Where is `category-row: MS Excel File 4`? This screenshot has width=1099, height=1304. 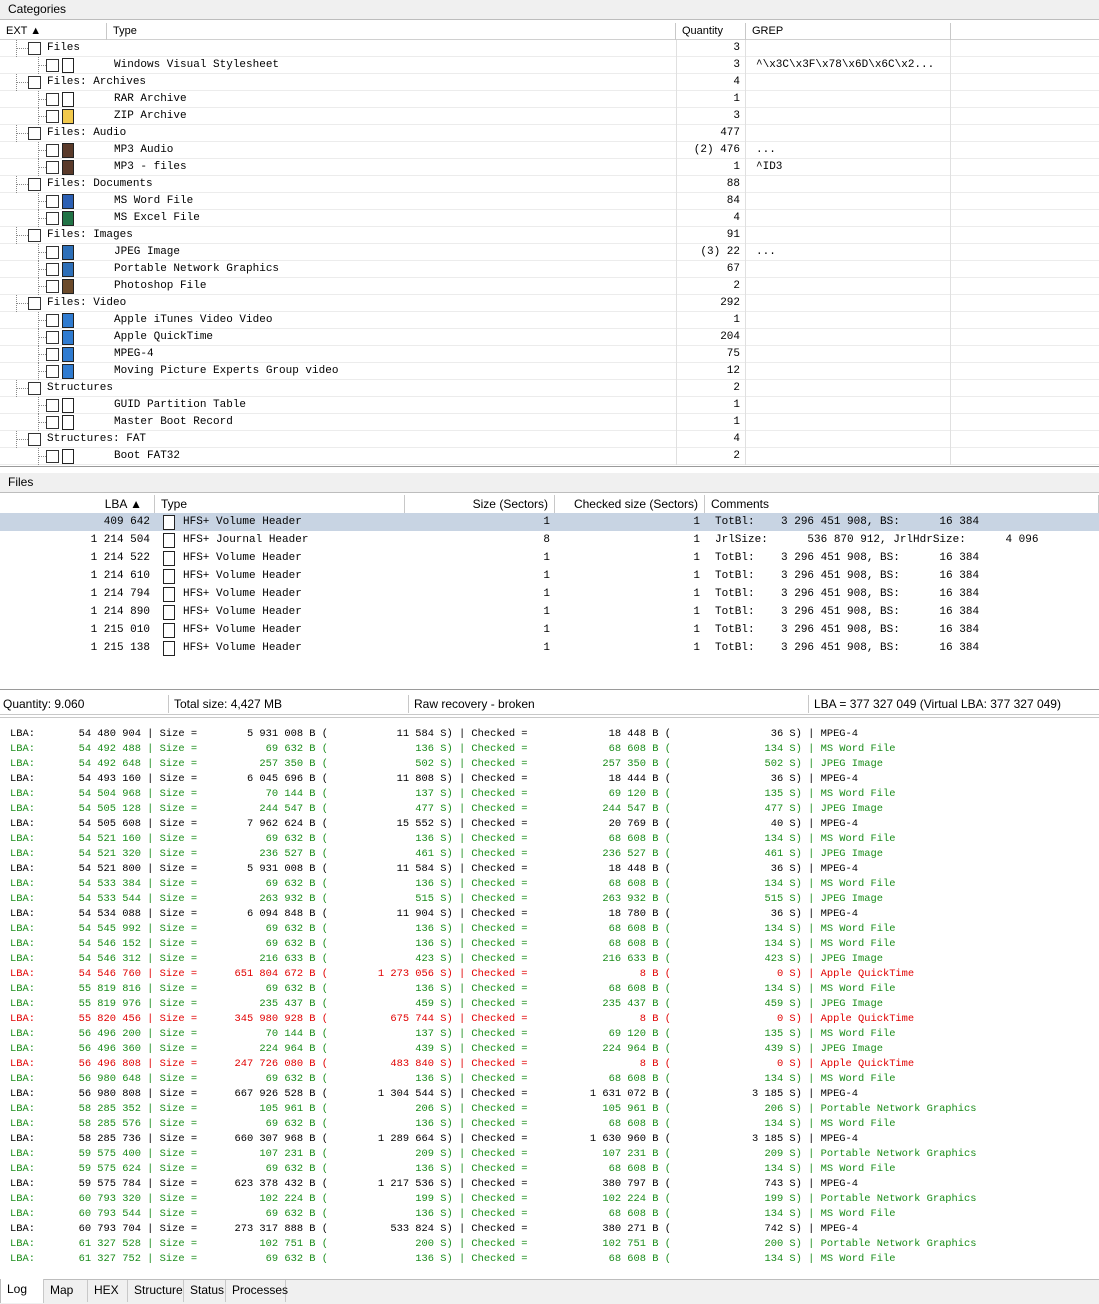
category-row: MS Excel File 4 is located at coordinates (549, 218).